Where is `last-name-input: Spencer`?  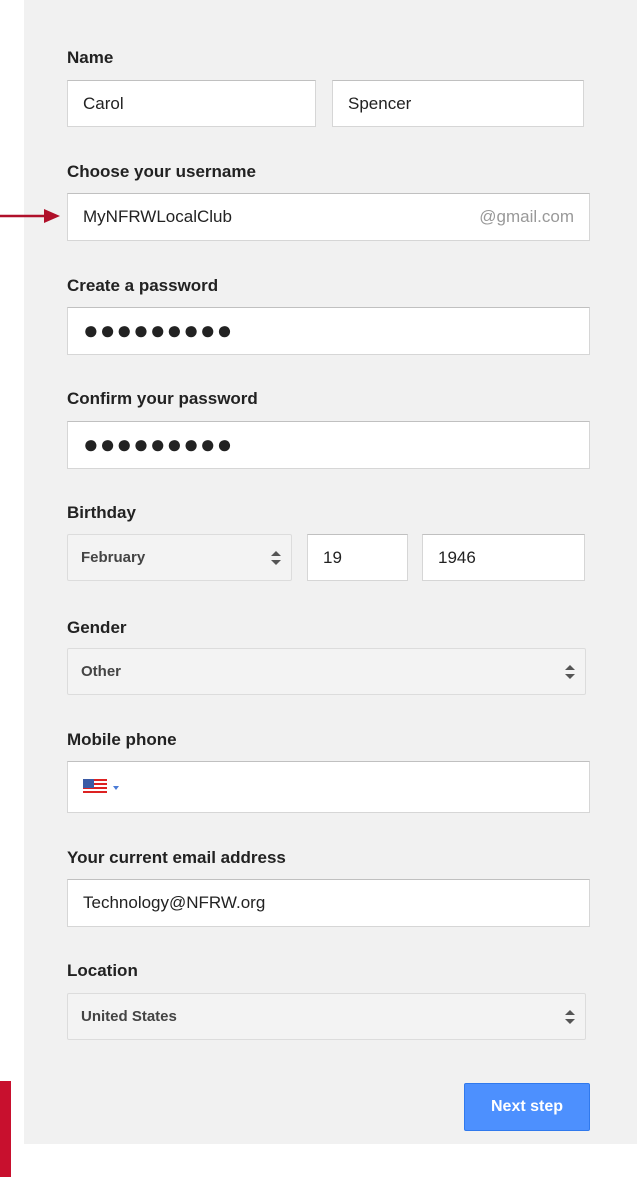 last-name-input: Spencer is located at coordinates (458, 103).